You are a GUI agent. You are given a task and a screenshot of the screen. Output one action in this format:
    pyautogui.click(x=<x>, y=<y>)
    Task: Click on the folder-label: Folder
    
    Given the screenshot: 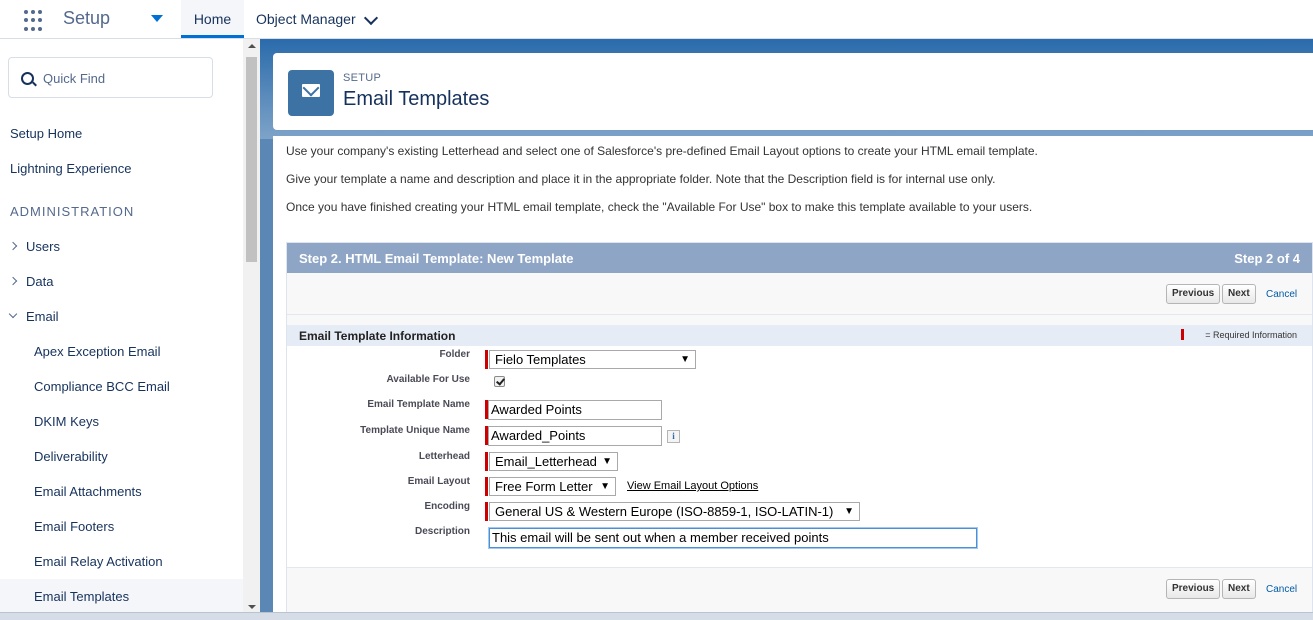 What is the action you would take?
    pyautogui.click(x=454, y=354)
    